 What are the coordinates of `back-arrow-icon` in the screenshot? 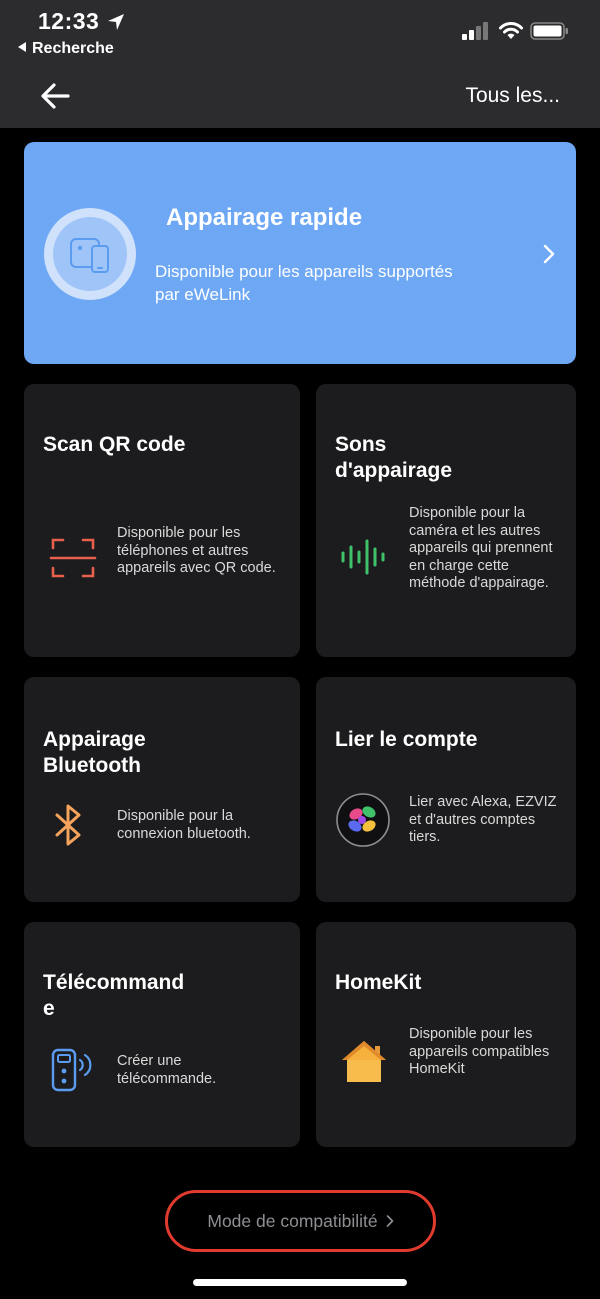 It's located at (56, 96).